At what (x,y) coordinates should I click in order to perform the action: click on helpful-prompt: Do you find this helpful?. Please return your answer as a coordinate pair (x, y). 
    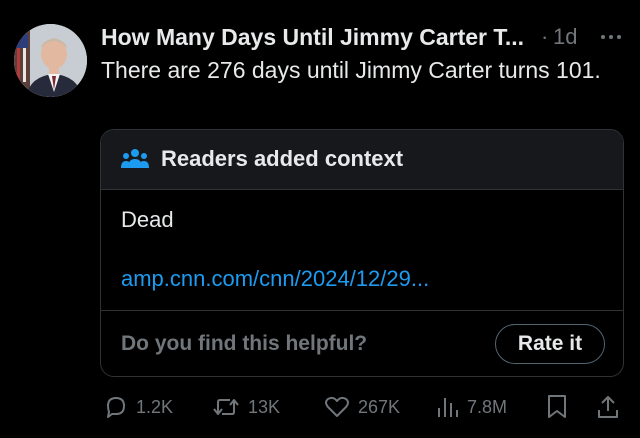
    Looking at the image, I should click on (244, 343).